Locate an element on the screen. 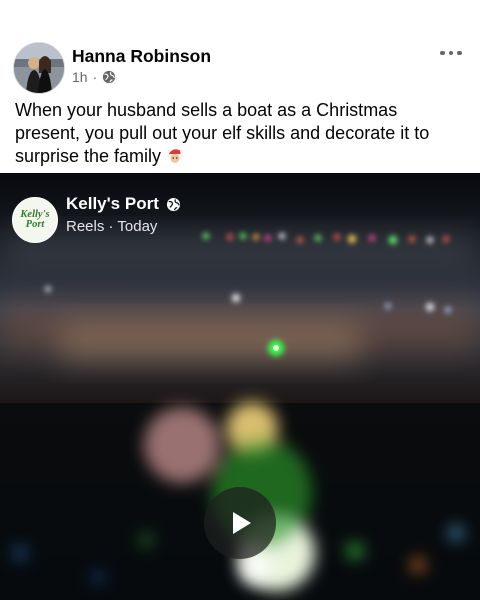 Image resolution: width=480 pixels, height=600 pixels. page-logo: Kelly's Port is located at coordinates (35, 220).